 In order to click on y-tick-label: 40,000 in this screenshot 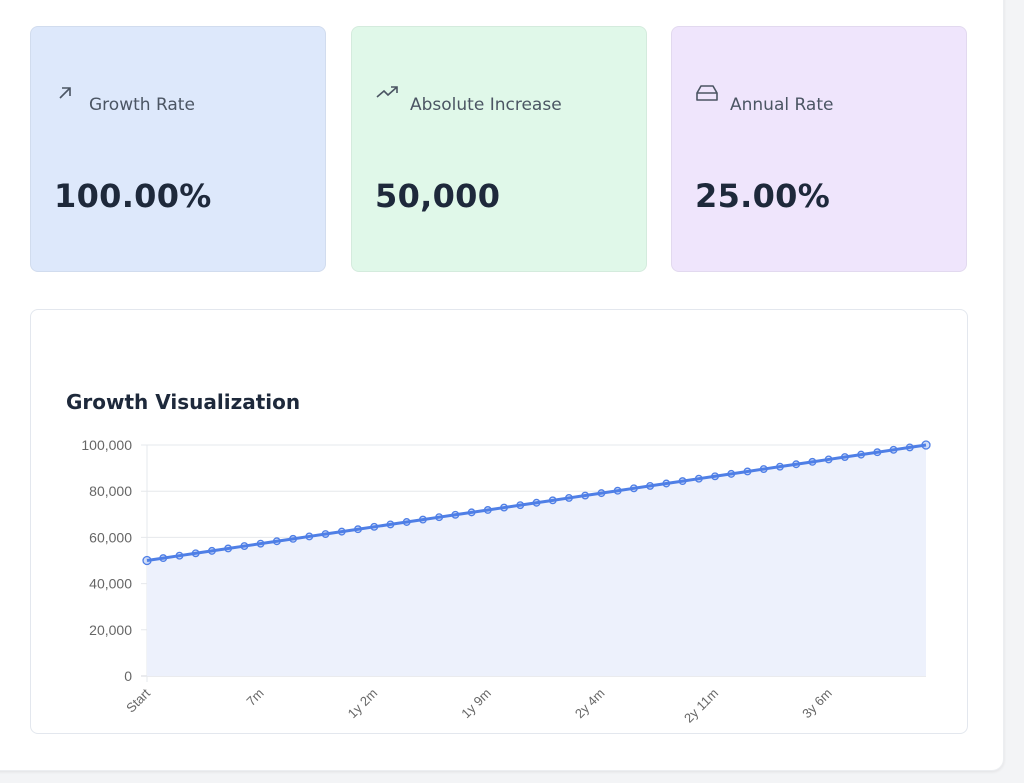, I will do `click(110, 584)`.